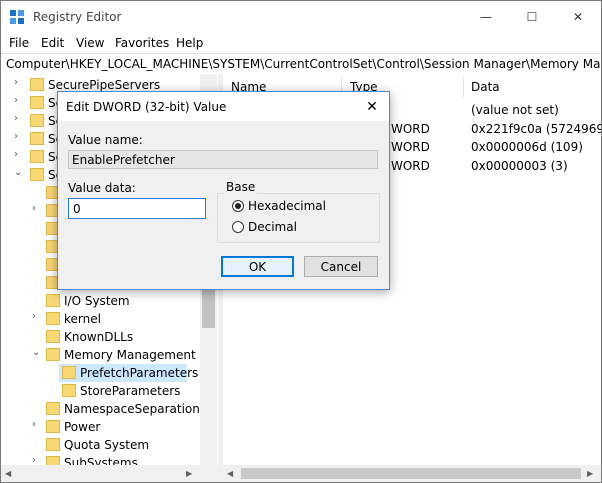 The height and width of the screenshot is (483, 602). I want to click on hexadecimal-label: Hexadecimal, so click(287, 206).